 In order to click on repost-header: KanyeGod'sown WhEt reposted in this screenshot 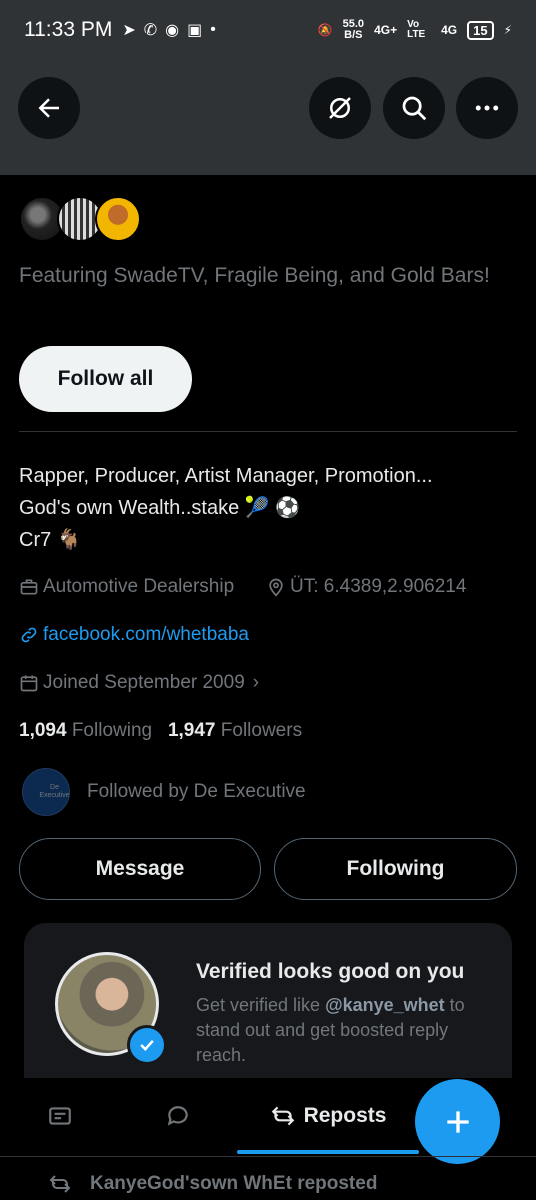, I will do `click(212, 1184)`.